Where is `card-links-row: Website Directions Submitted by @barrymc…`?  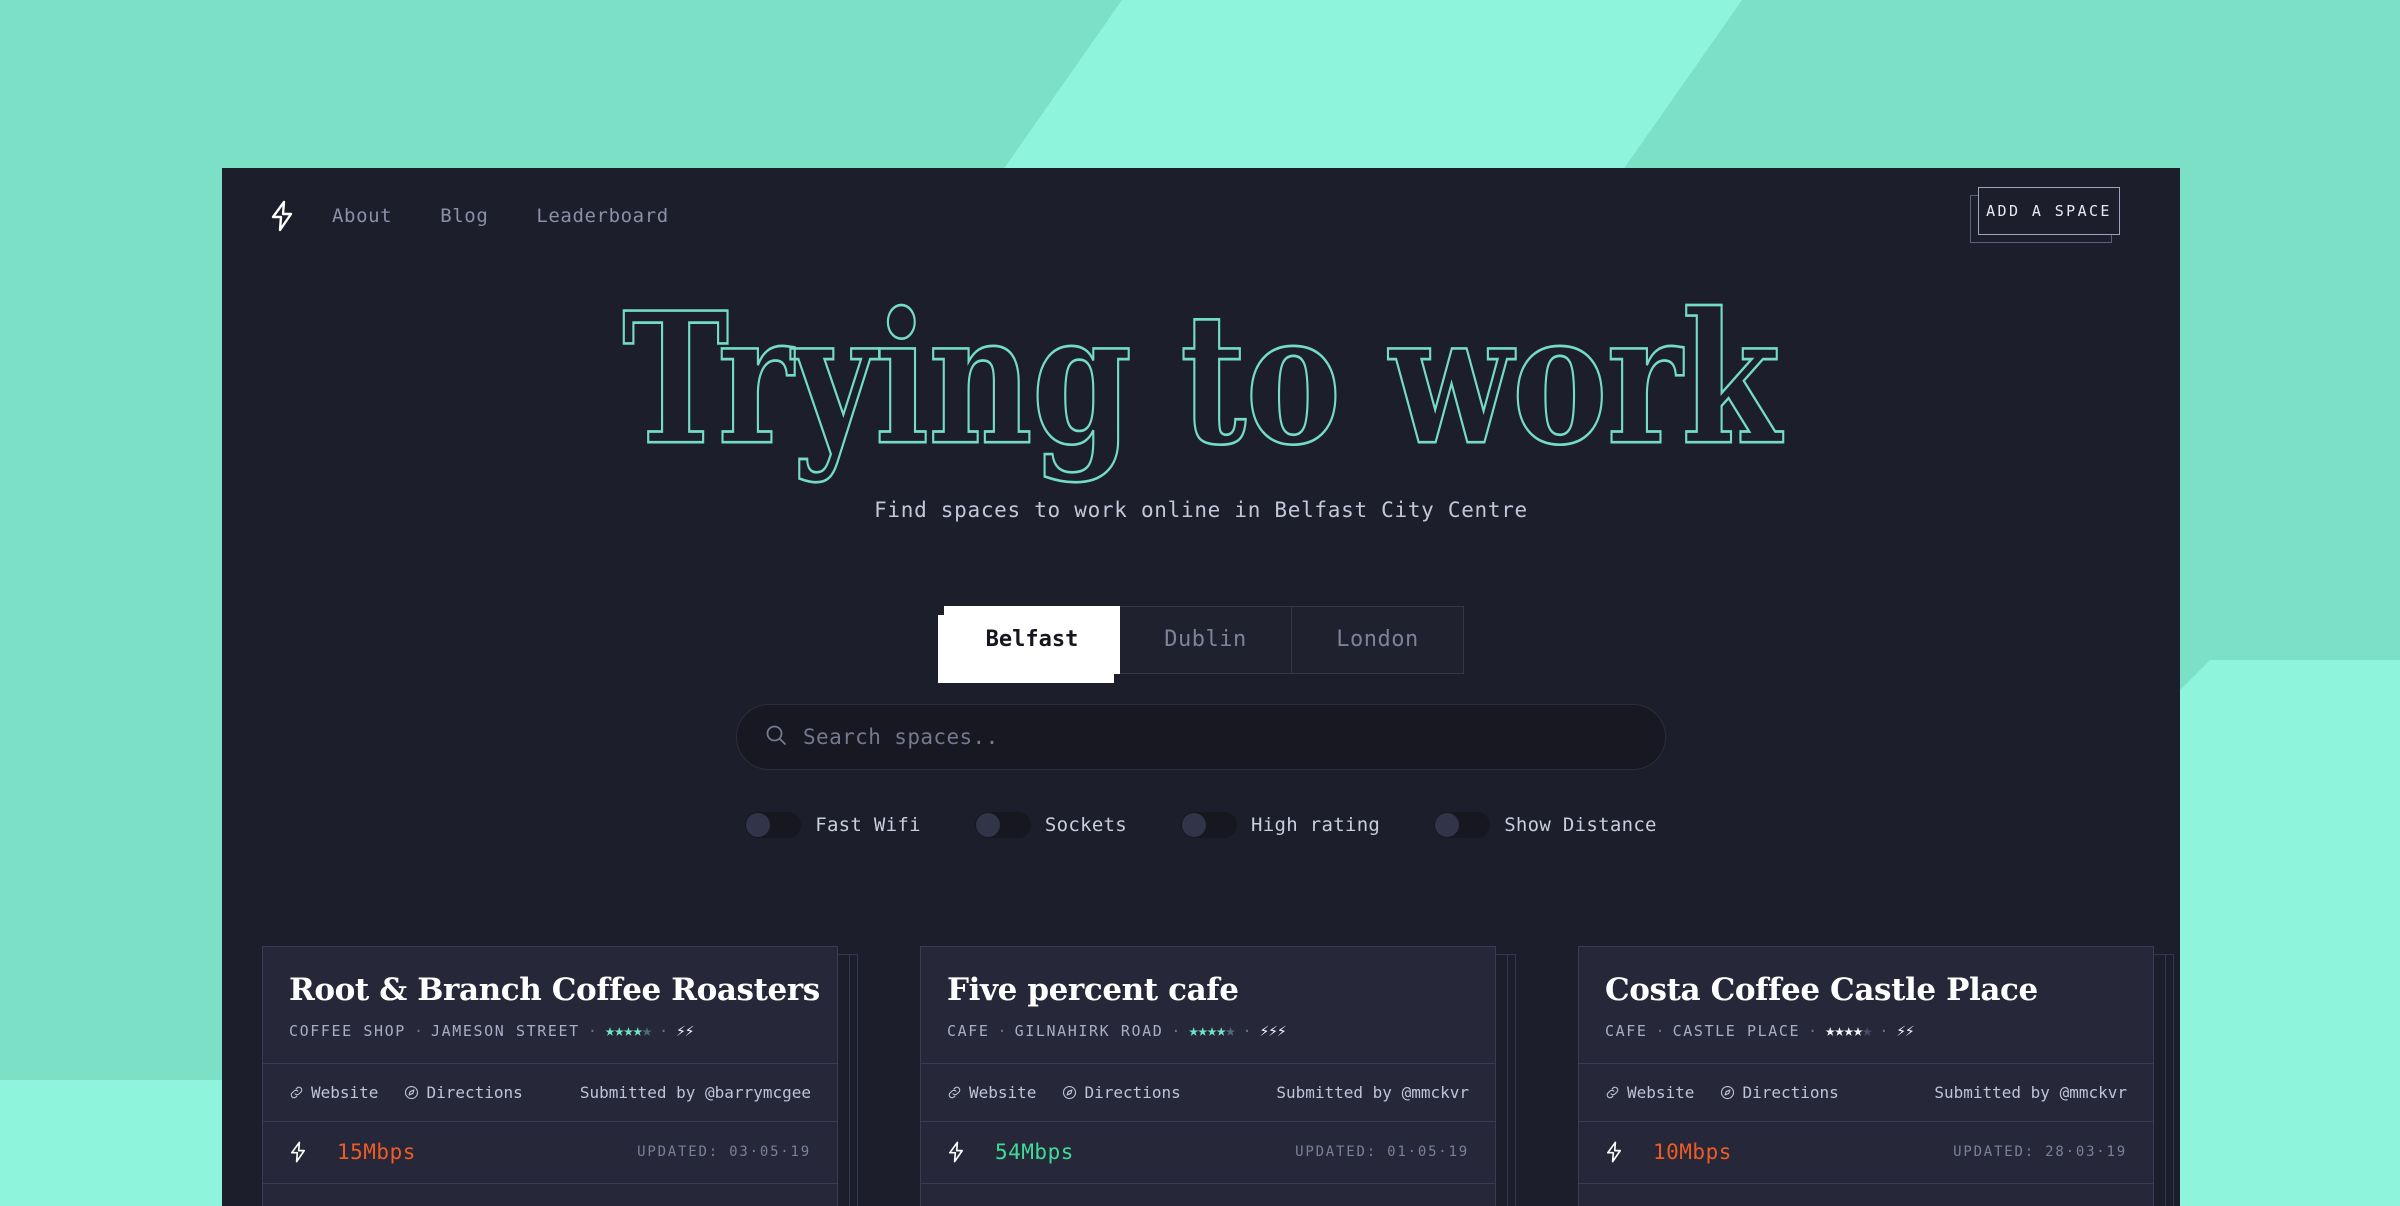 card-links-row: Website Directions Submitted by @barrymc… is located at coordinates (550, 1091).